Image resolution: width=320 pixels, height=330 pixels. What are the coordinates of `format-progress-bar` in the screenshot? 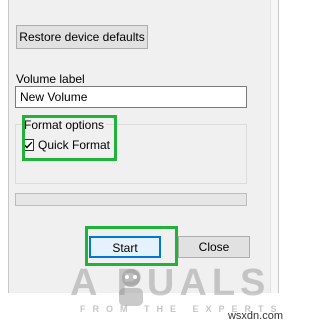 It's located at (131, 199).